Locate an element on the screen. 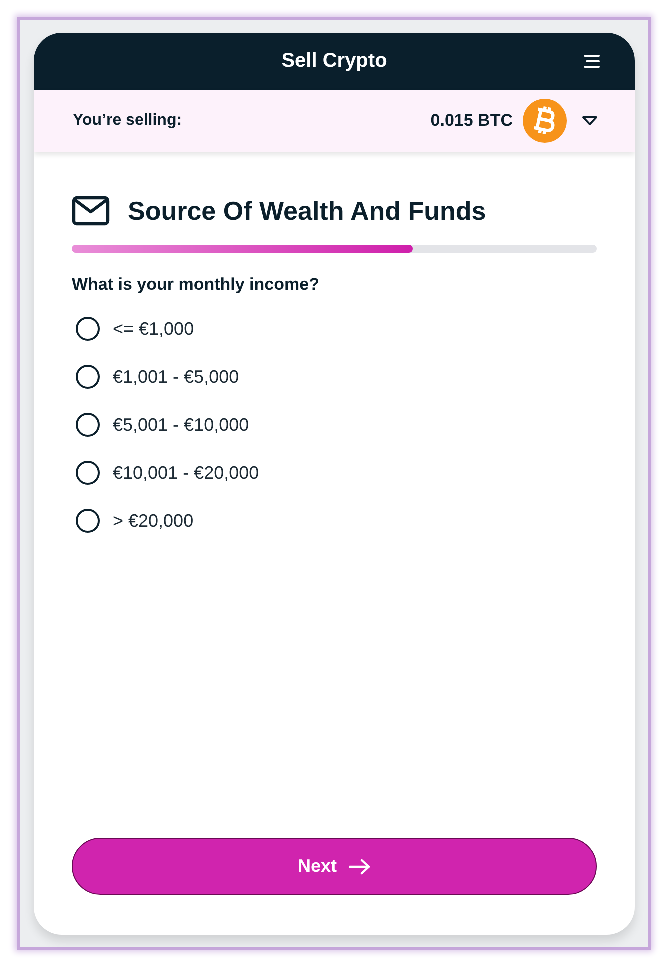 The image size is (668, 967). option-label: €1,001 - €5,000 is located at coordinates (176, 377).